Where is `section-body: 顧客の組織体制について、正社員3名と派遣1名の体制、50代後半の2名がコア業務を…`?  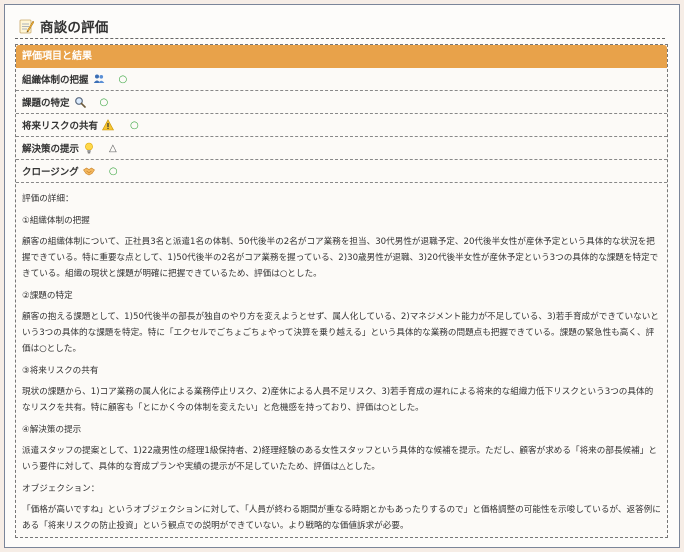
section-body: 顧客の組織体制について、正社員3名と派遣1名の体制、50代後半の2名がコア業務を… is located at coordinates (340, 258).